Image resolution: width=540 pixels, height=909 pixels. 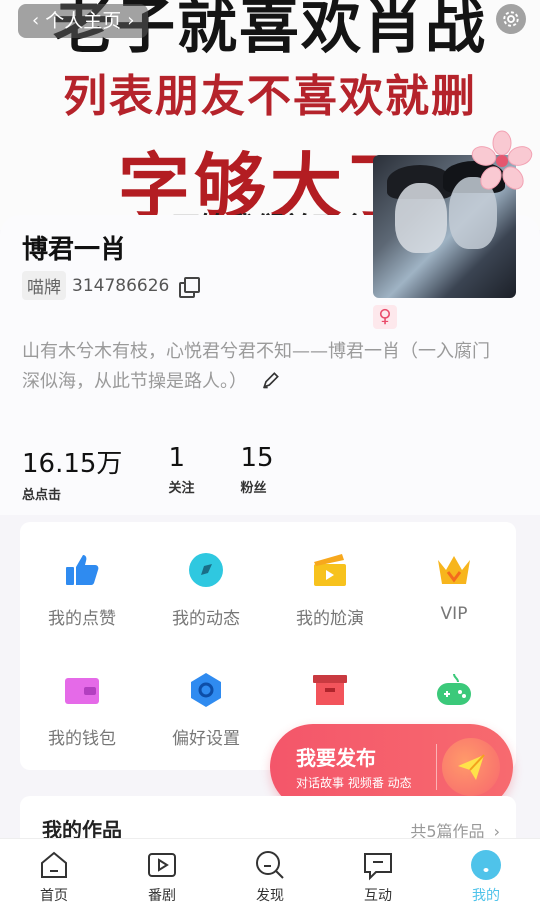 I want to click on tab-home: 首页, so click(x=54, y=874).